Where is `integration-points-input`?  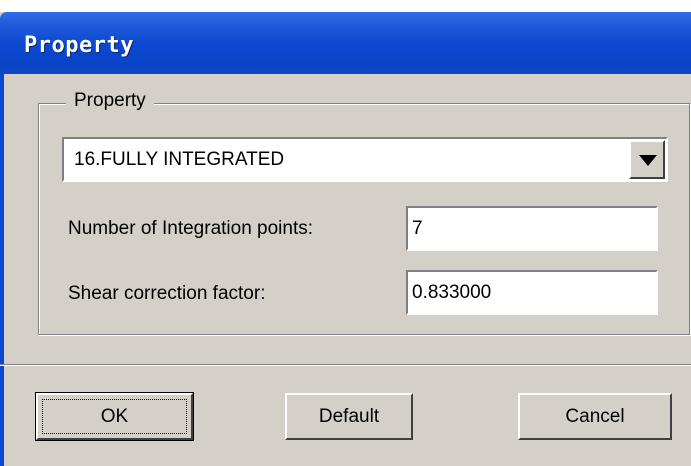 integration-points-input is located at coordinates (532, 228).